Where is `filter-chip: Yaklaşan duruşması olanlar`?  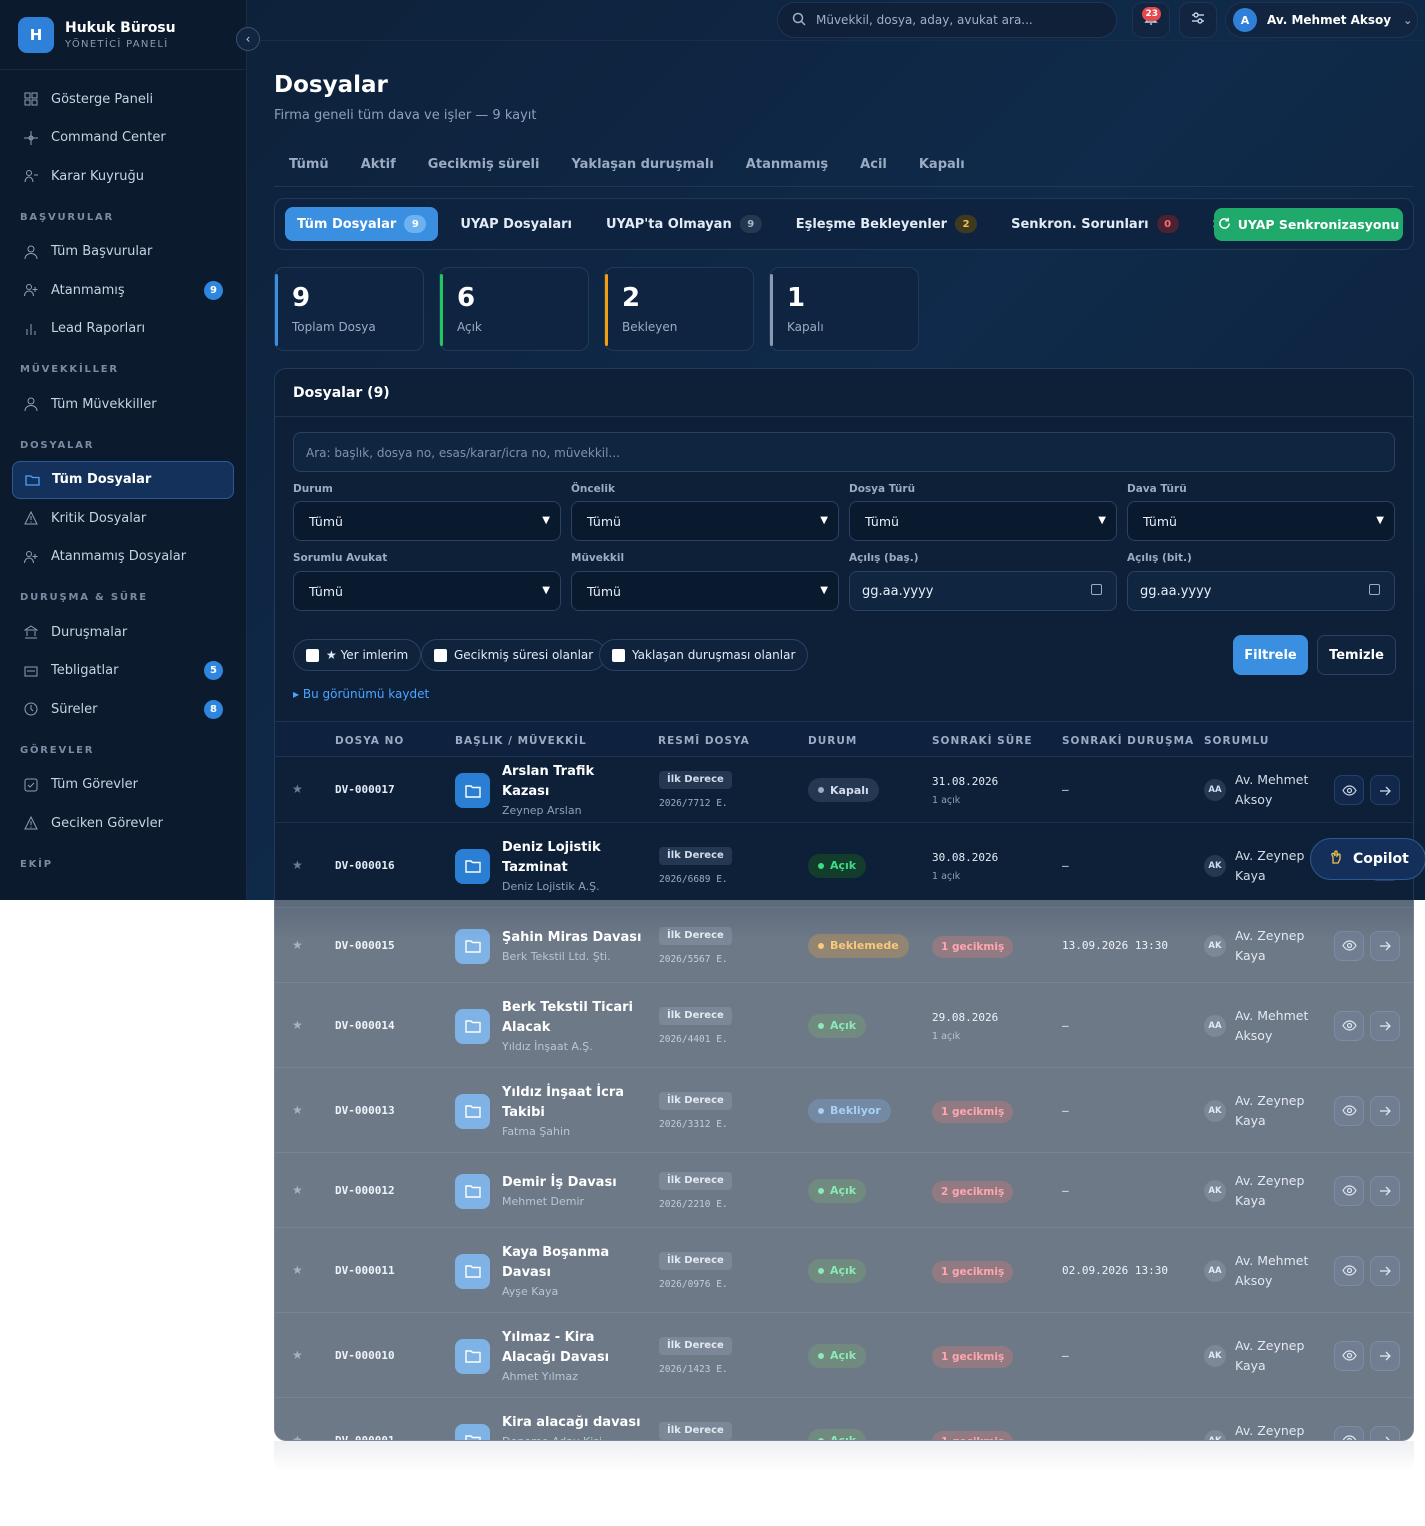
filter-chip: Yaklaşan duruşması olanlar is located at coordinates (704, 655).